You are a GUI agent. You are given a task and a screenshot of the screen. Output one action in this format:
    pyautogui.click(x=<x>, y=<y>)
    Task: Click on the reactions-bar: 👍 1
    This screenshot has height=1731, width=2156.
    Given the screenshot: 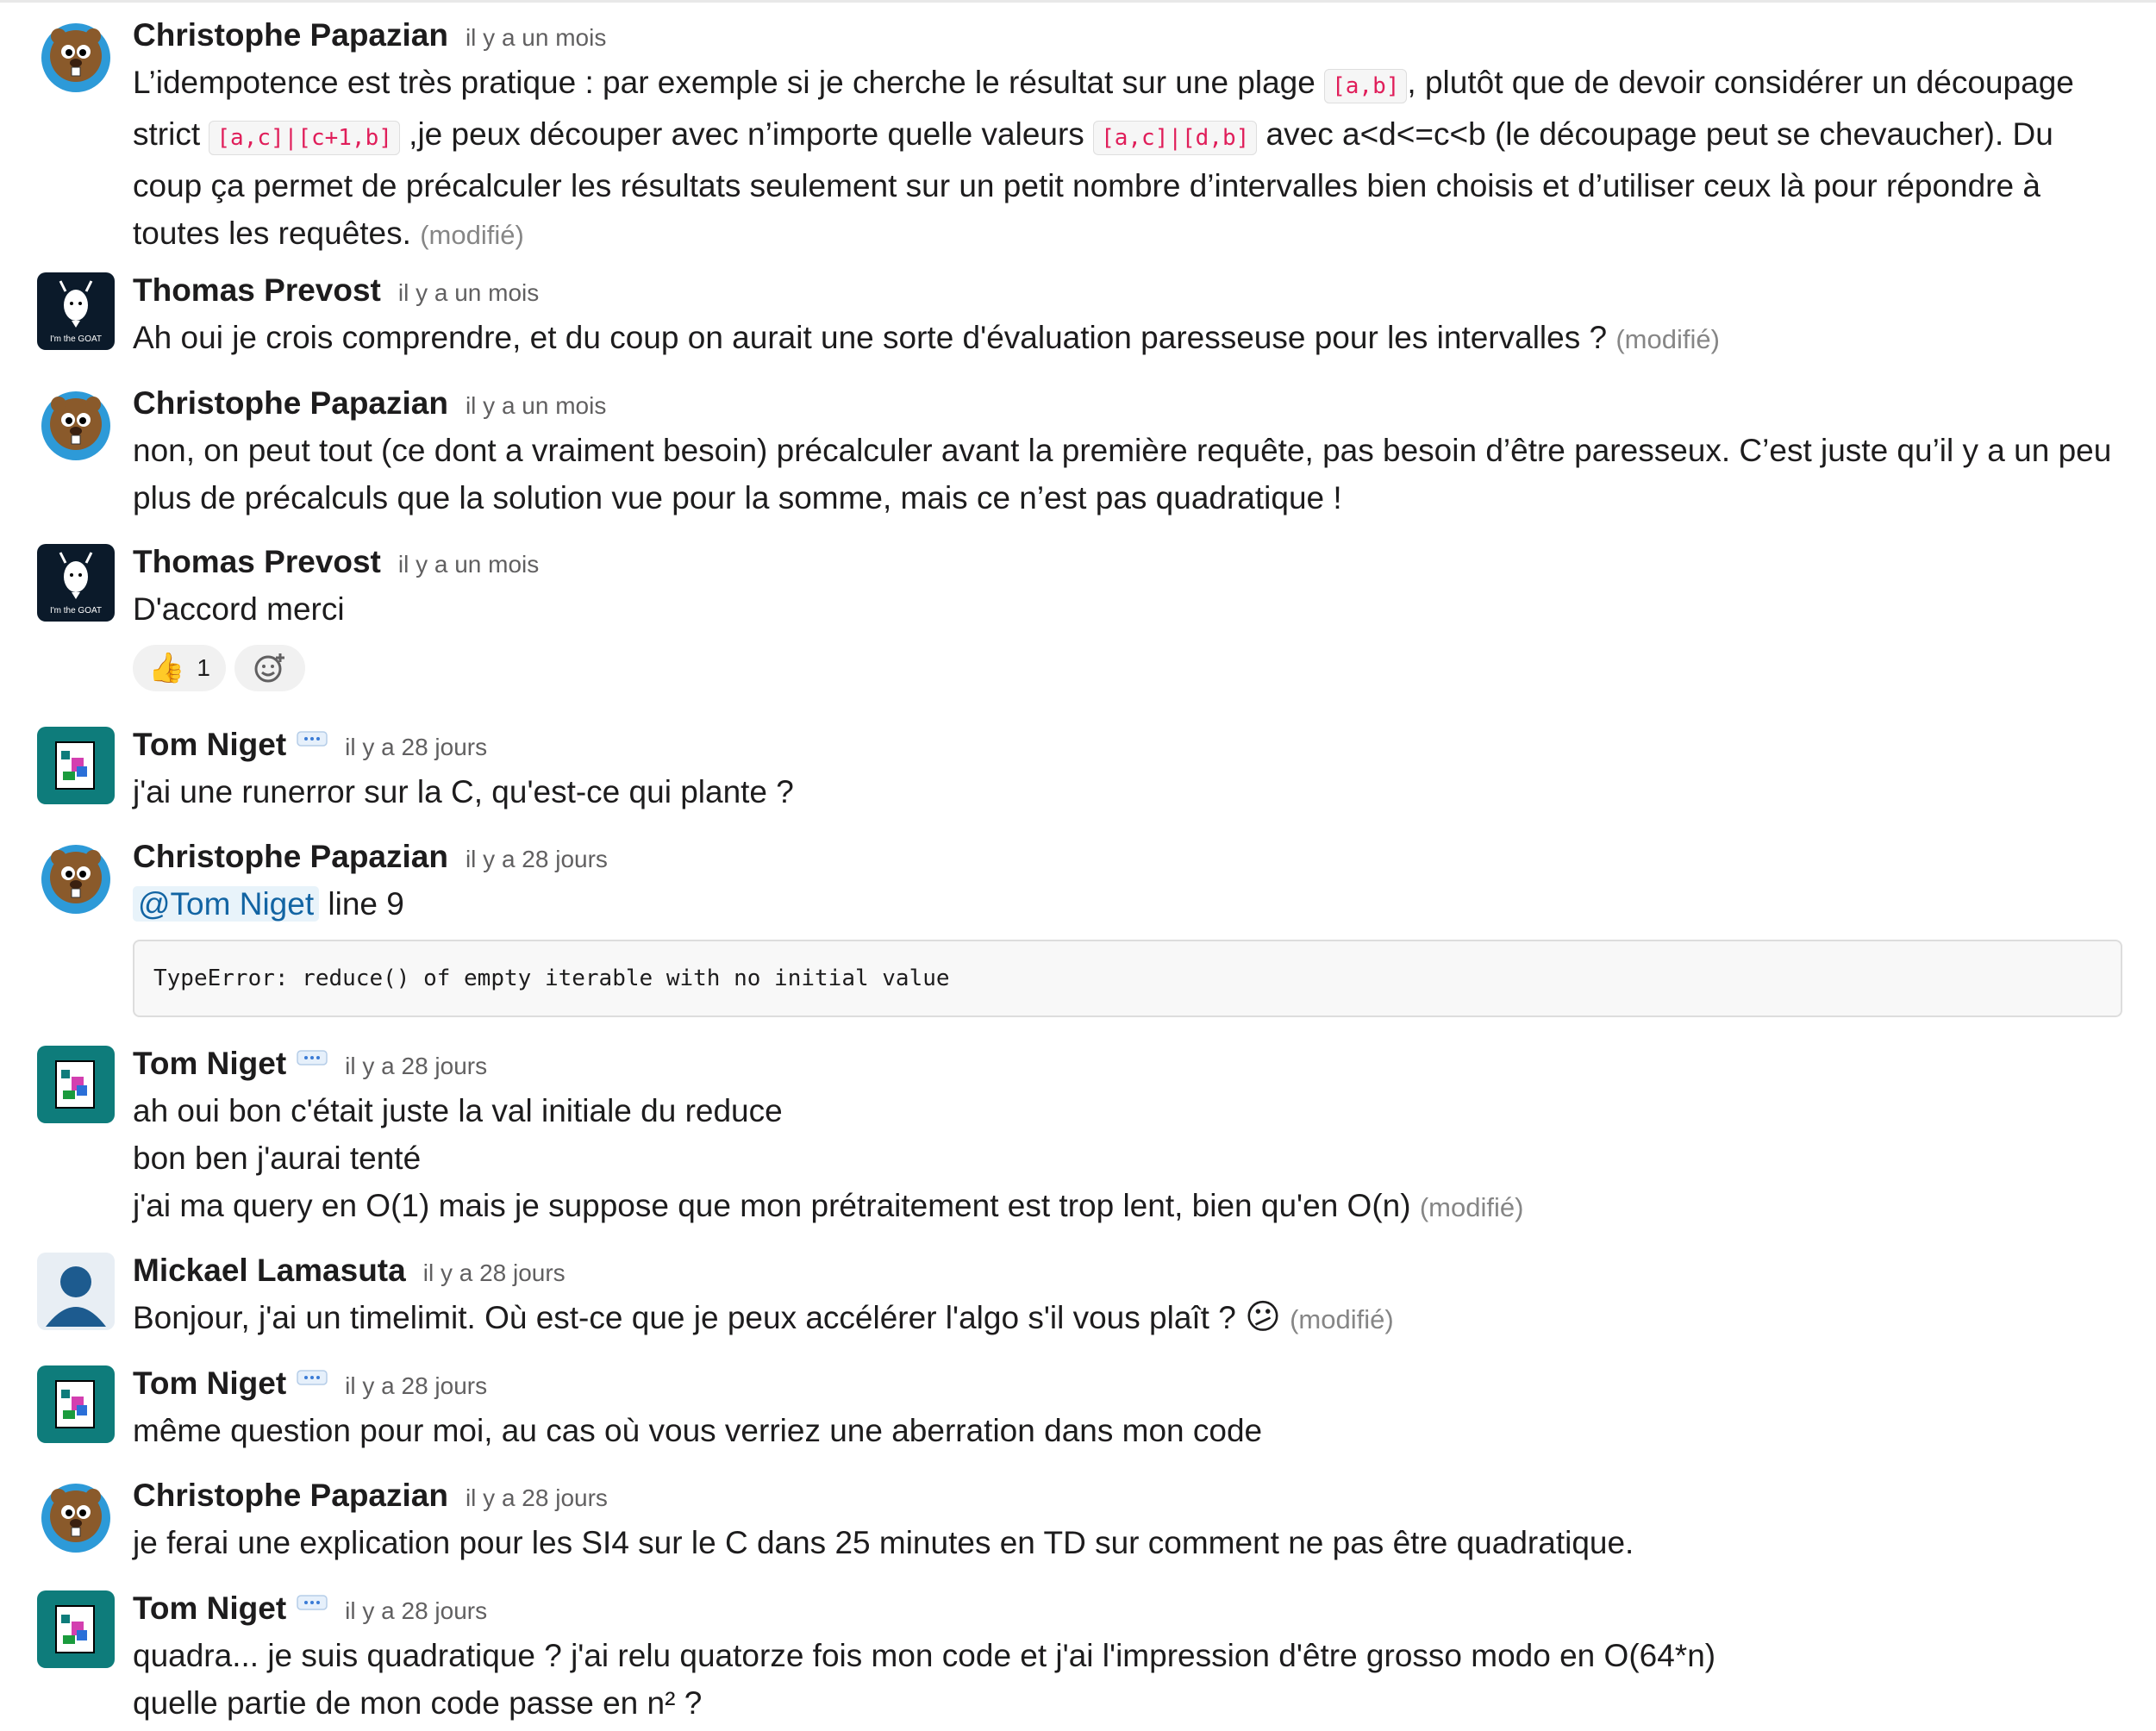 What is the action you would take?
    pyautogui.click(x=1127, y=668)
    